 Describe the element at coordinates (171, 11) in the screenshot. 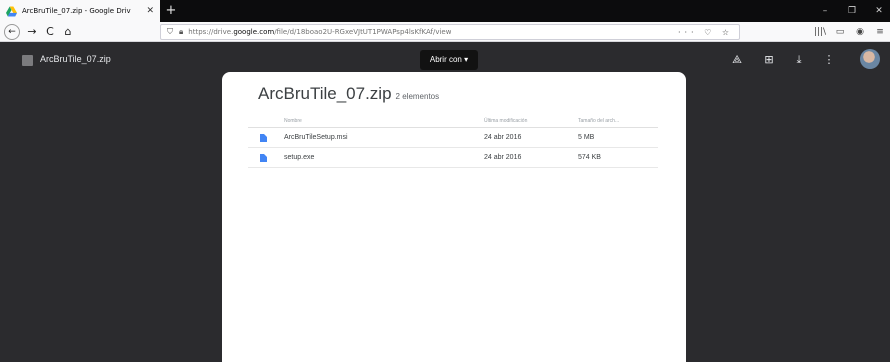

I see `new-tab-button: +` at that location.